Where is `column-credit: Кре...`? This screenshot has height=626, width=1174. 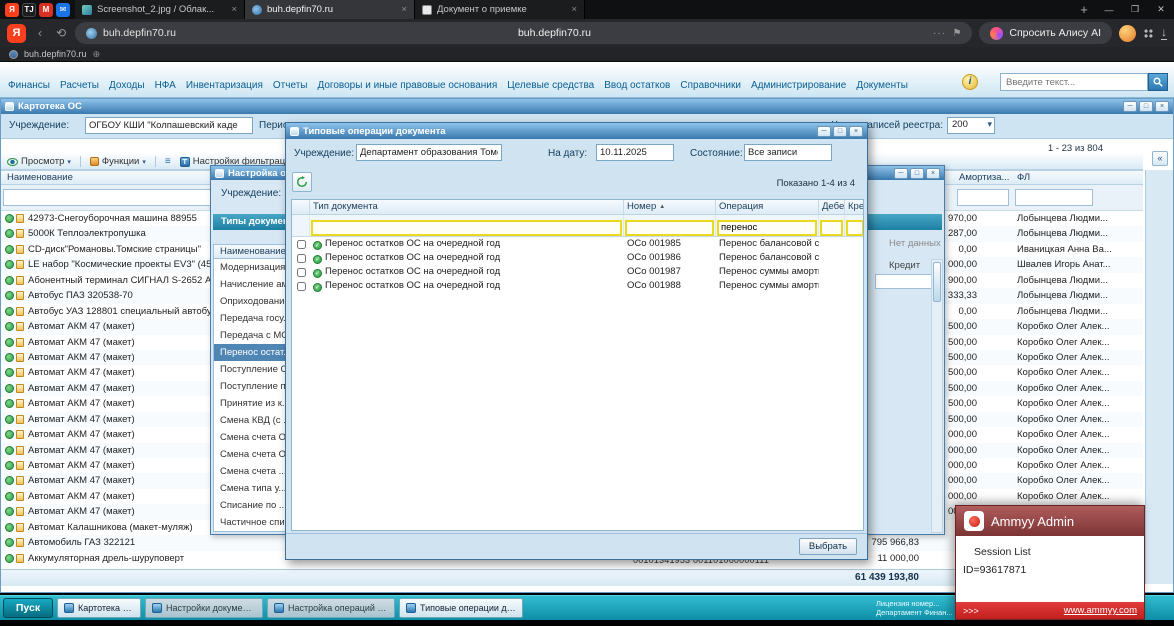 column-credit: Кре... is located at coordinates (854, 207).